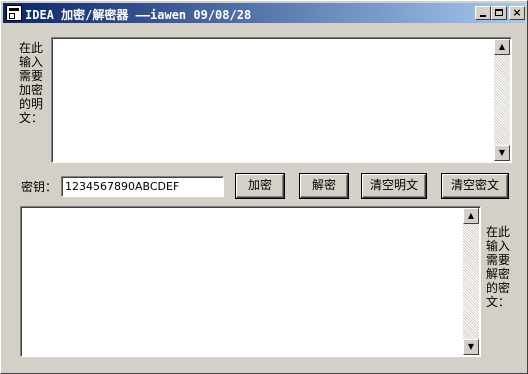  I want to click on ciphertext-scrollbar: ▲ ▼, so click(471, 281).